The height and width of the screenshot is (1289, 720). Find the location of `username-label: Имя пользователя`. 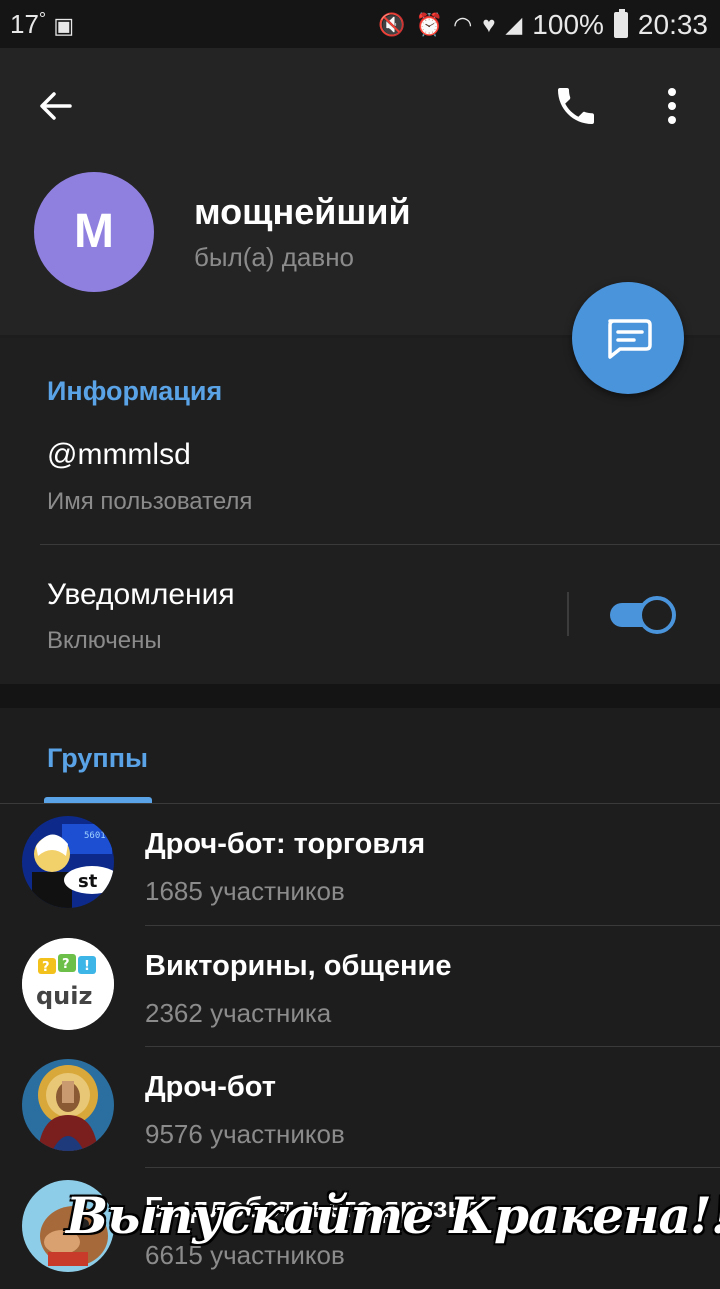

username-label: Имя пользователя is located at coordinates (150, 501).